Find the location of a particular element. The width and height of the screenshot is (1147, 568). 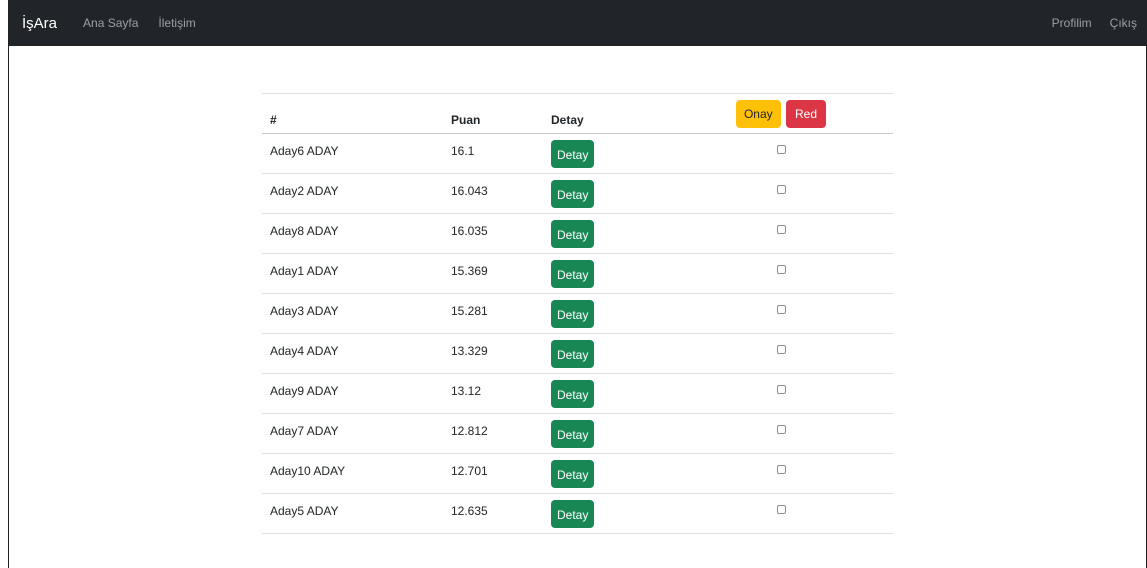

top-navbar: İşAra Ana Sayfa İletişim Profilim Çıkış is located at coordinates (577, 23).